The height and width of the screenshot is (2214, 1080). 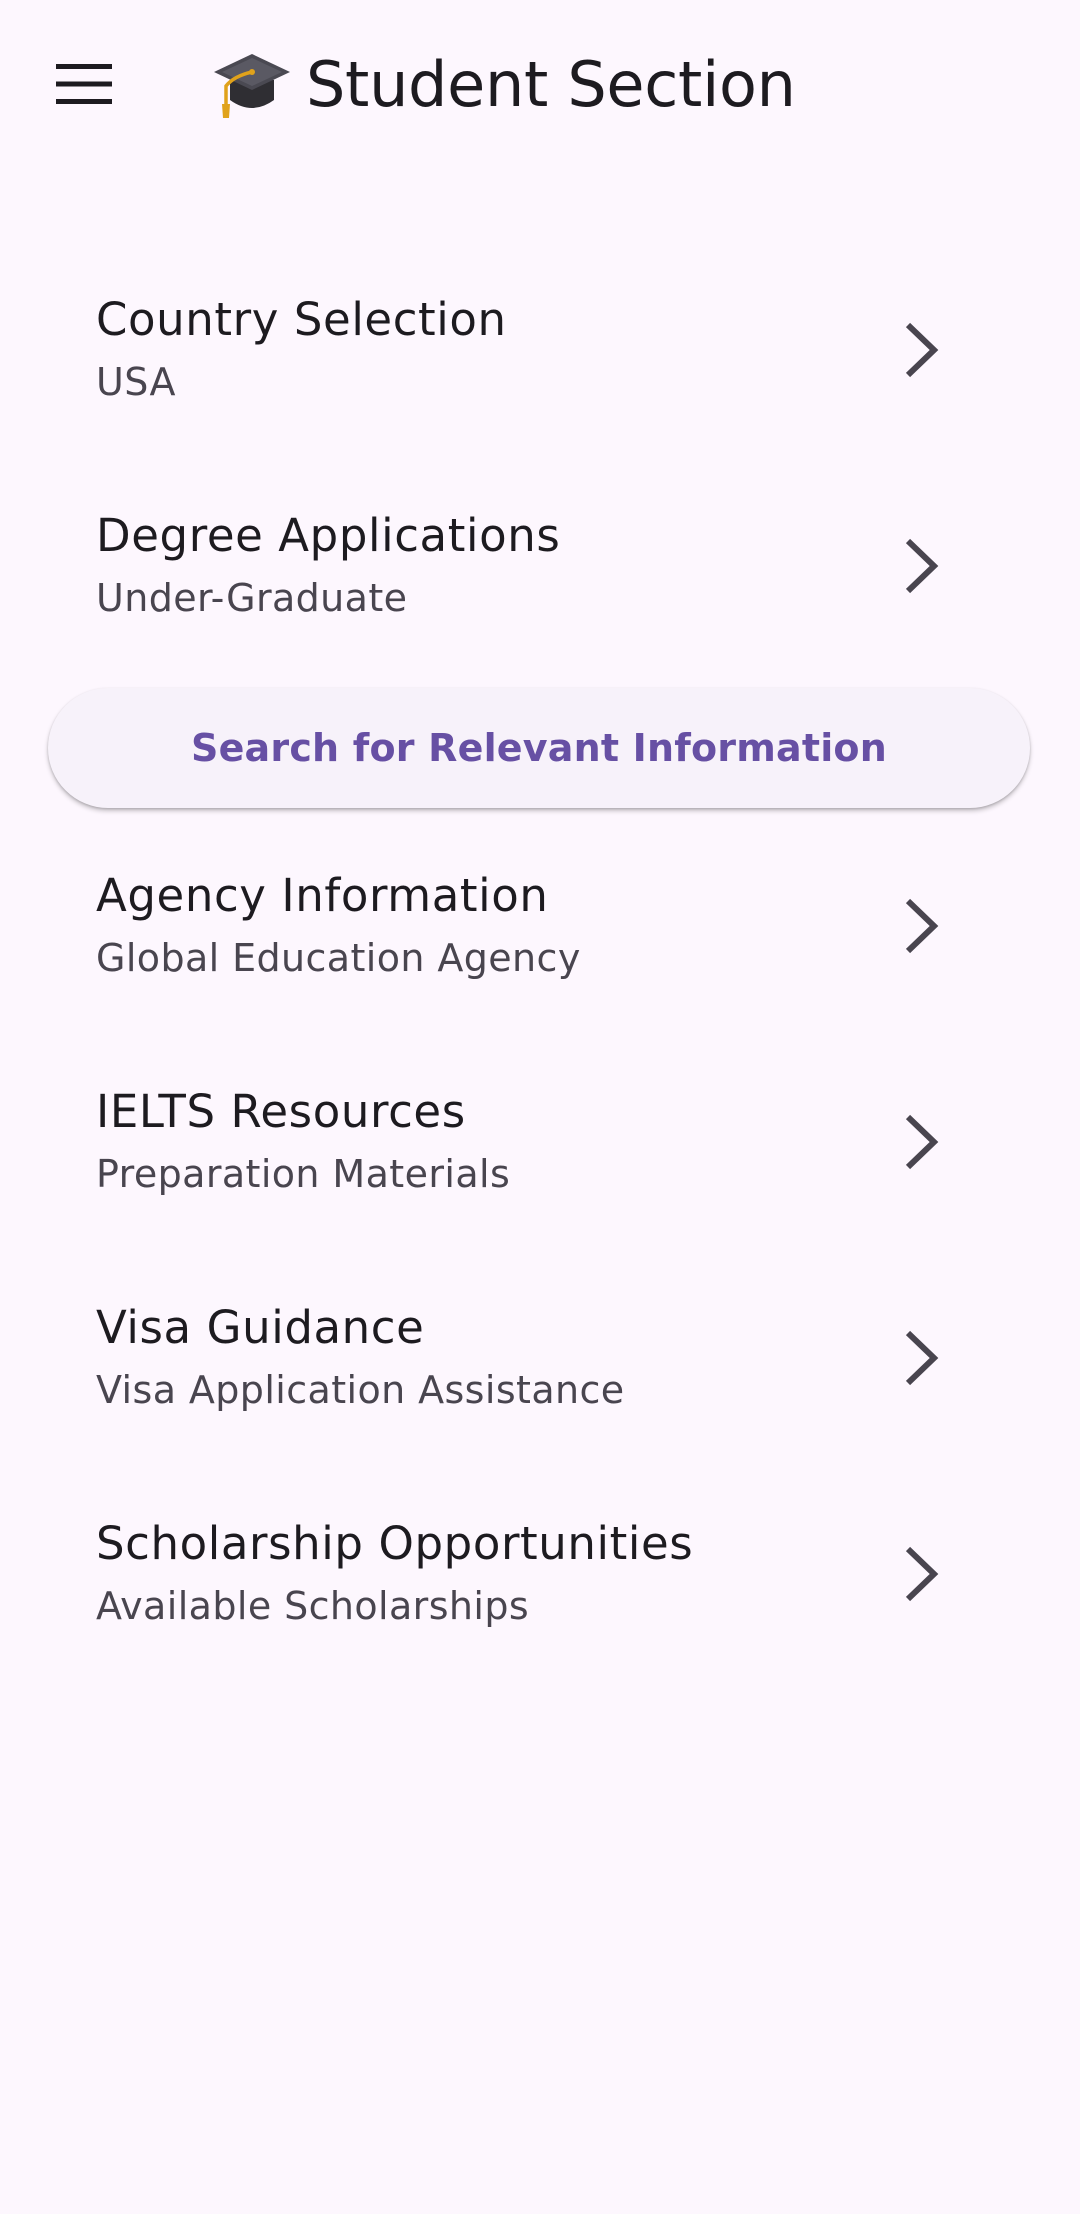 I want to click on app-bar: Student Section, so click(x=540, y=85).